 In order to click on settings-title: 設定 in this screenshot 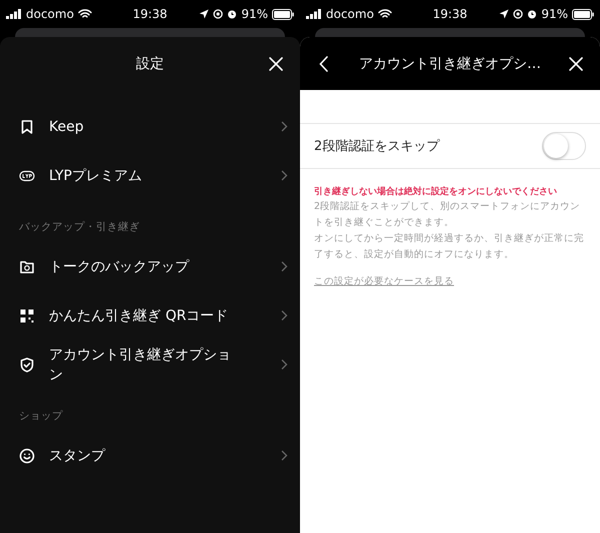, I will do `click(150, 63)`.